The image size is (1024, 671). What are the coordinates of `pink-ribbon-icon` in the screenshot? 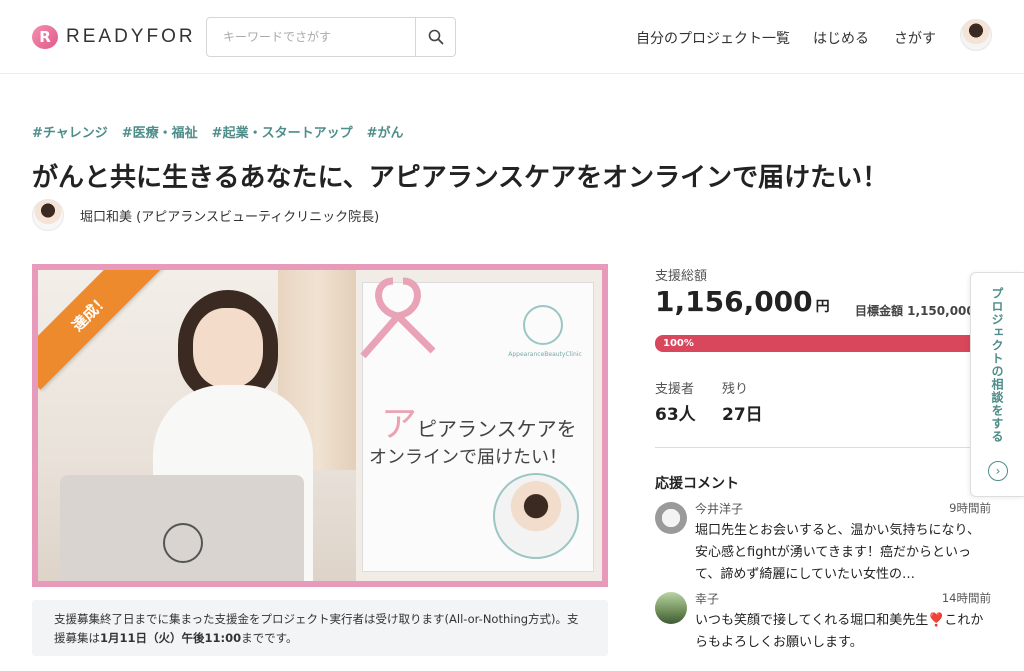 It's located at (398, 318).